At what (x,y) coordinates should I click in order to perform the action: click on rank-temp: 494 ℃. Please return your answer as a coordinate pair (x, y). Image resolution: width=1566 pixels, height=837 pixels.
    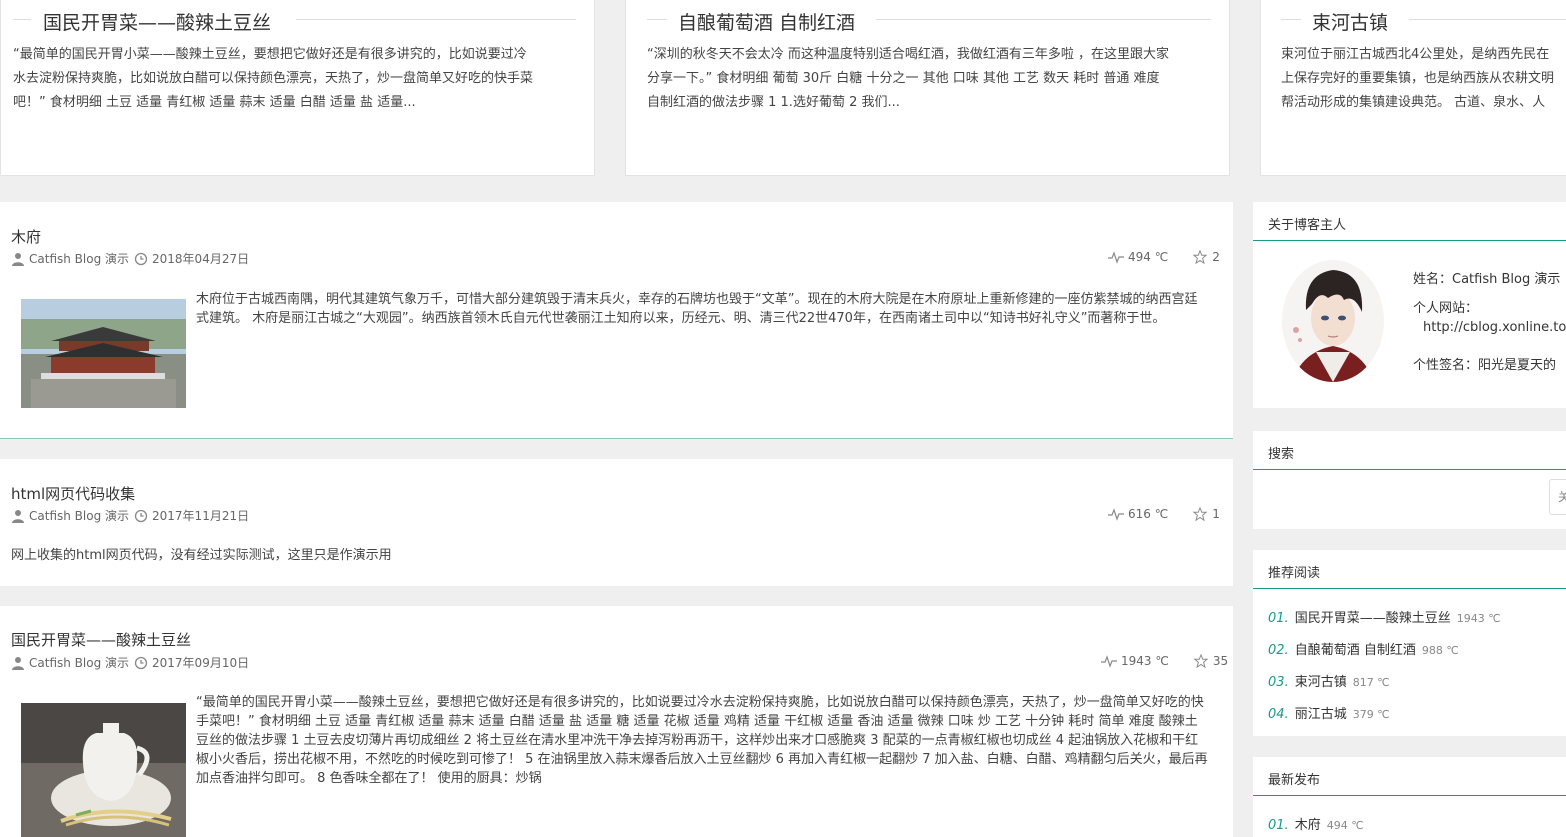
    Looking at the image, I should click on (1345, 825).